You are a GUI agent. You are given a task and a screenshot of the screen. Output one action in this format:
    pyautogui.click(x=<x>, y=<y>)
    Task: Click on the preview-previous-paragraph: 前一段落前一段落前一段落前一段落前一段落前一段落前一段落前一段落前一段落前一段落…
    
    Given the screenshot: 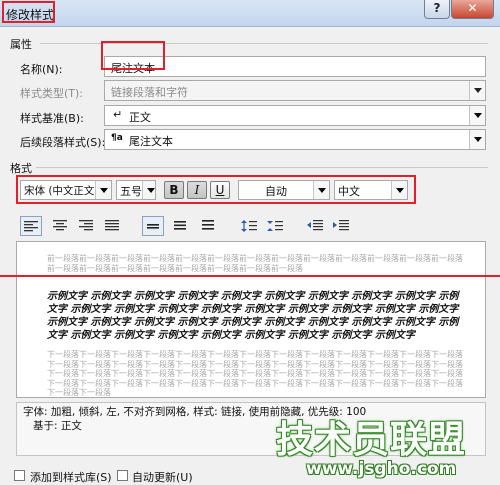 What is the action you would take?
    pyautogui.click(x=255, y=263)
    